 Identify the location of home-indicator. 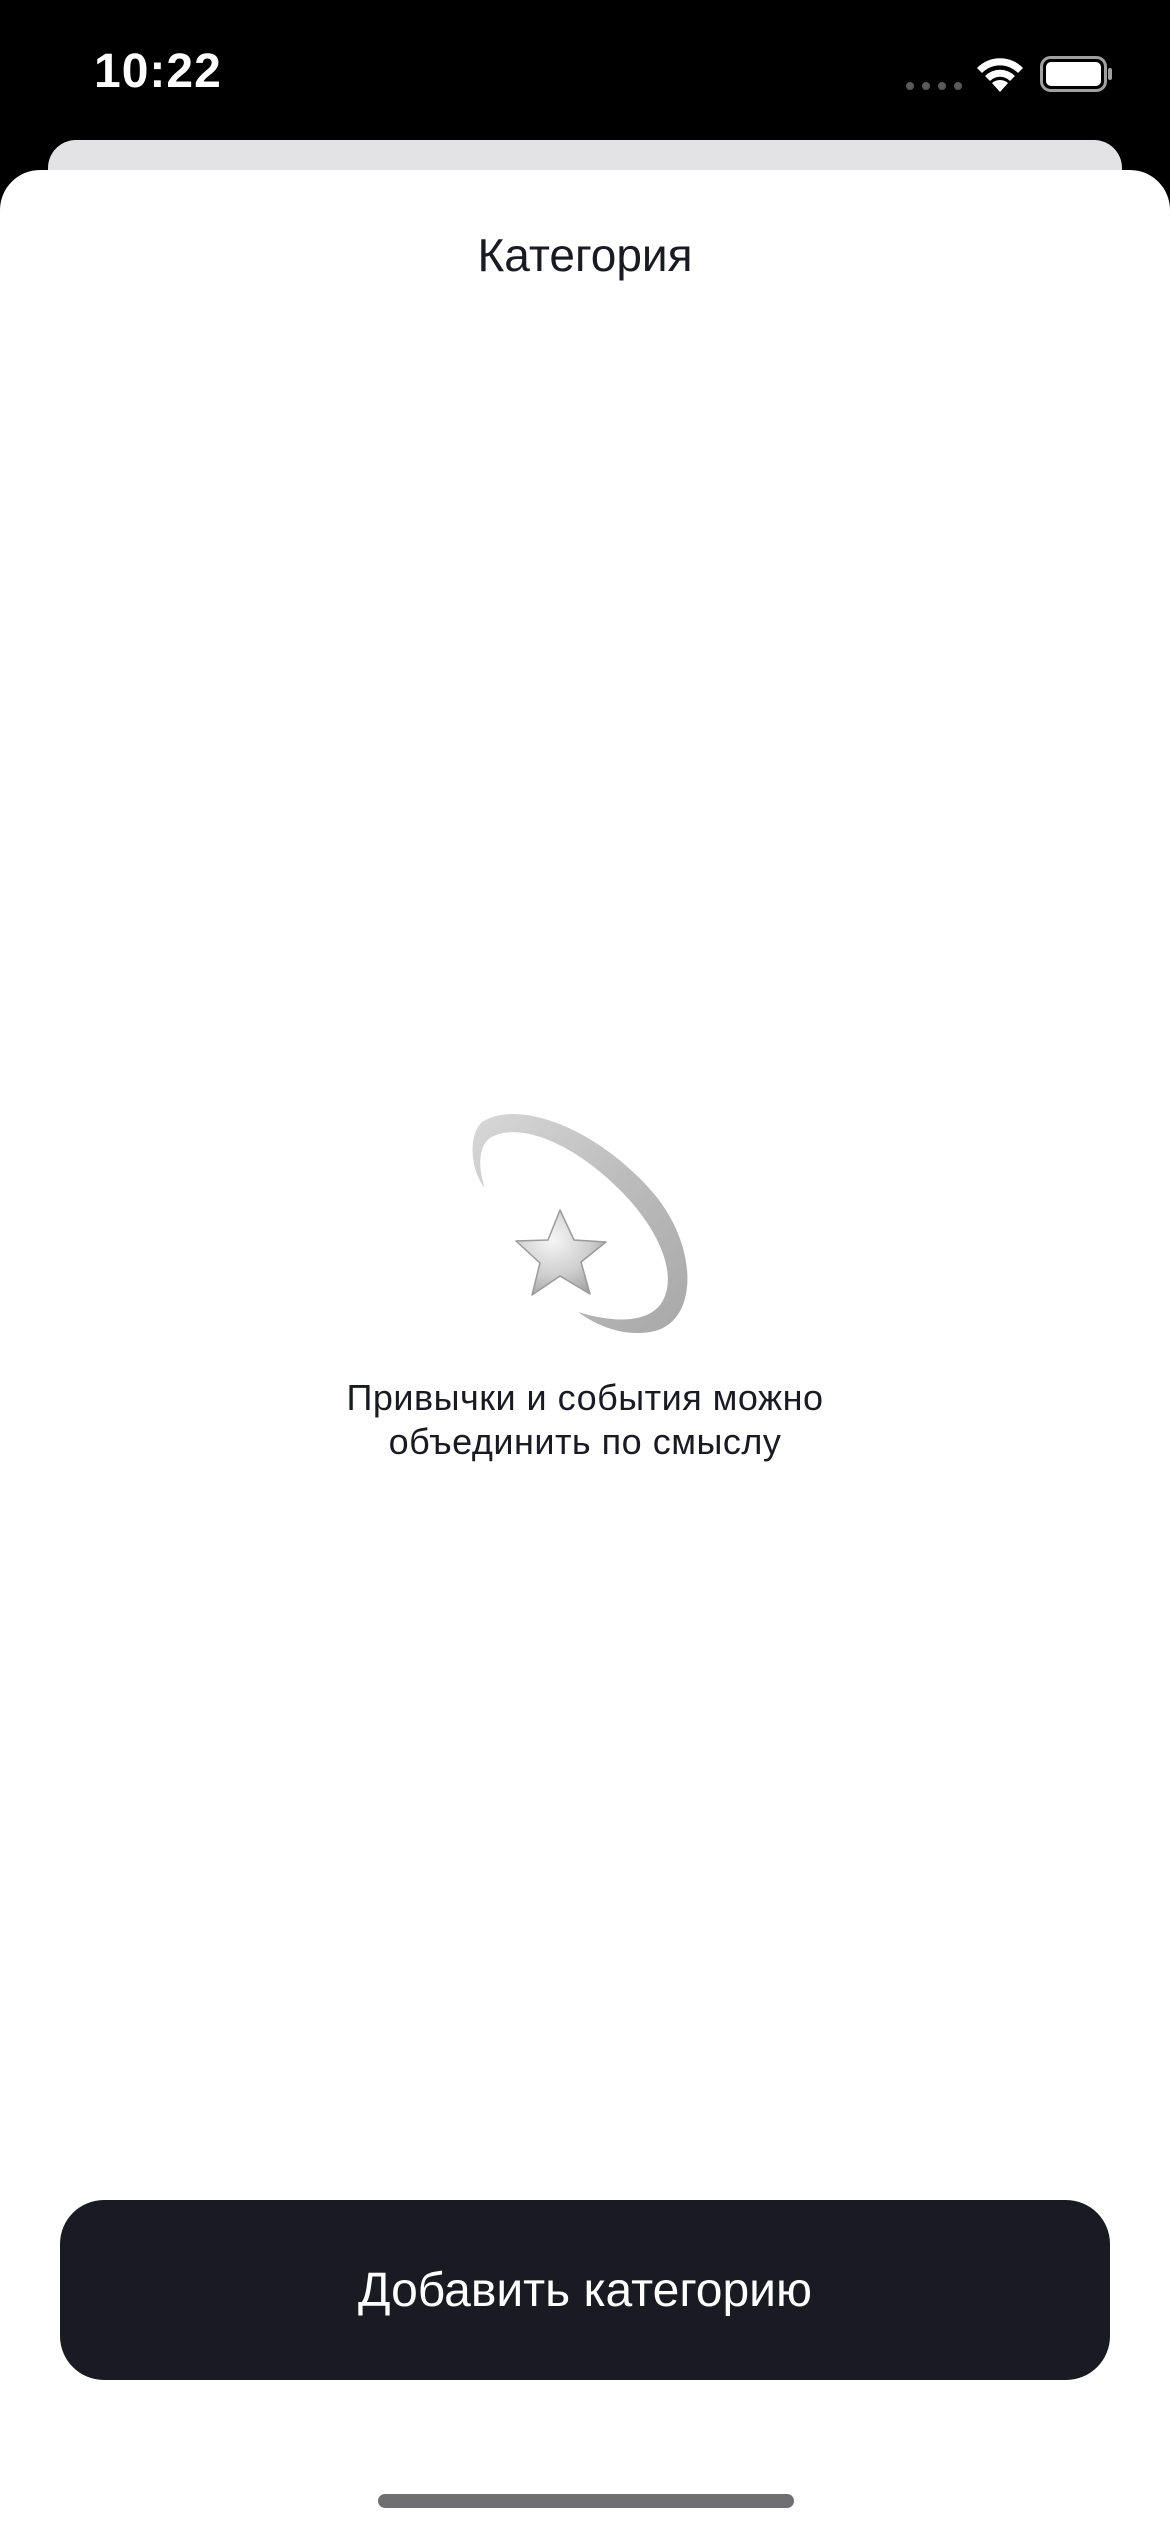
(586, 2501).